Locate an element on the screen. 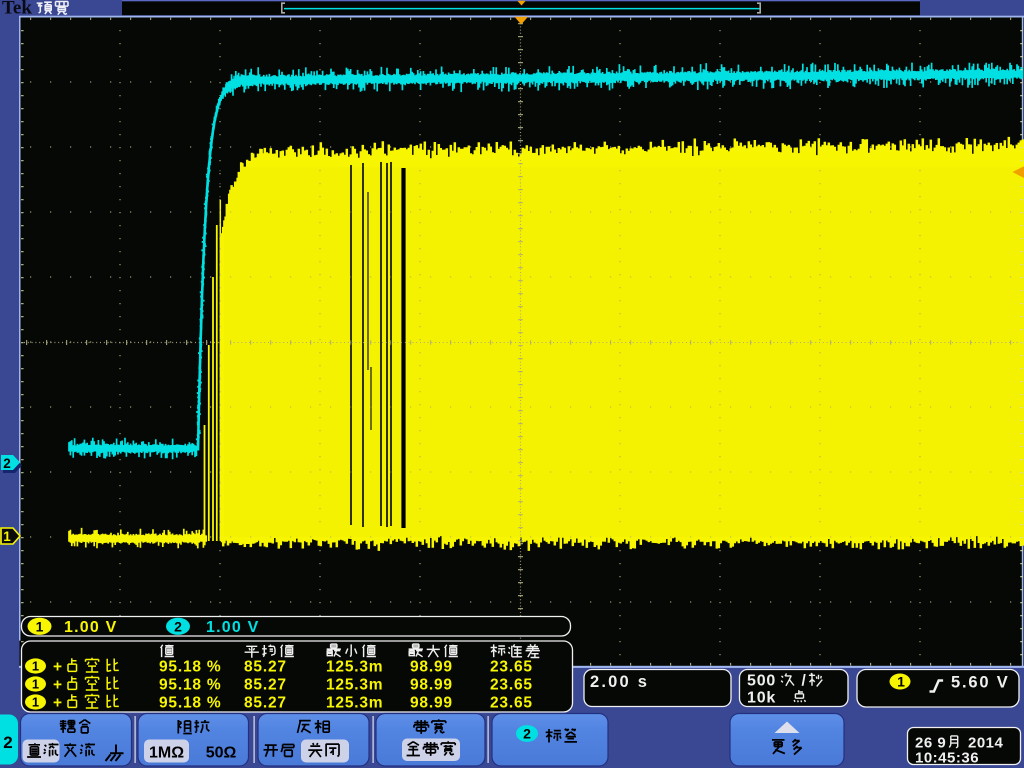  svg-text: 50Ω is located at coordinates (221, 753).